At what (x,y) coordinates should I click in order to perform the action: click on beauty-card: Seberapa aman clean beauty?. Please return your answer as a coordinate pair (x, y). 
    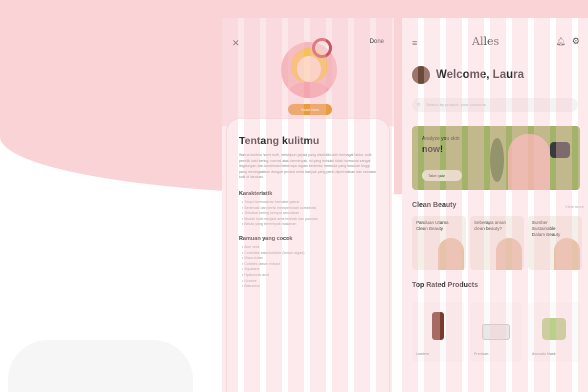
    Looking at the image, I should click on (497, 243).